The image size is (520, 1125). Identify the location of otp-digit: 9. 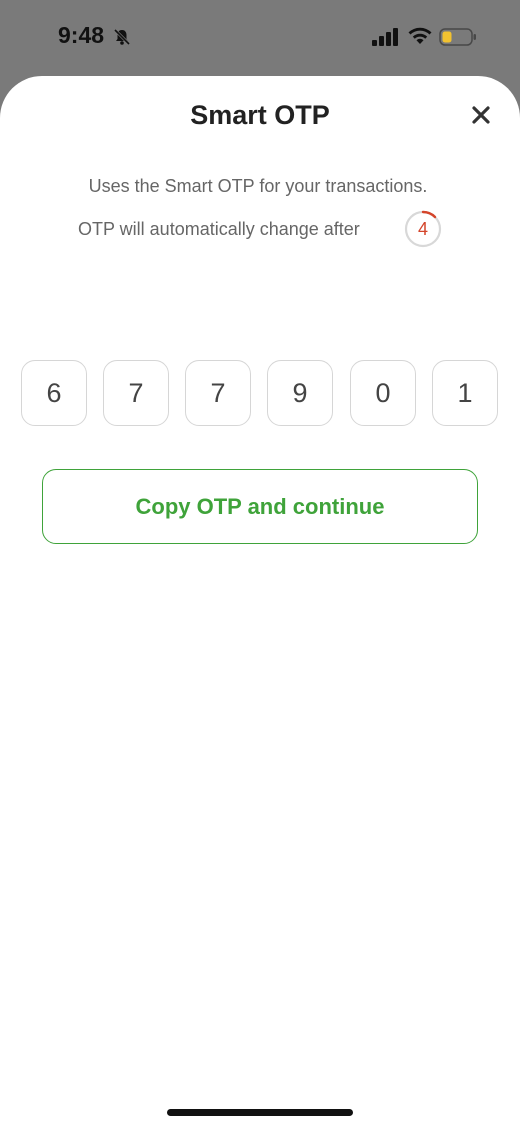
(300, 393).